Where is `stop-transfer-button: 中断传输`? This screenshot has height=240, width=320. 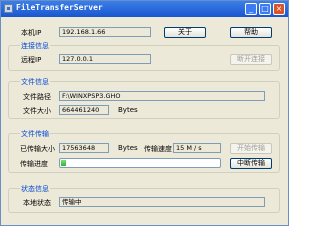 stop-transfer-button: 中断传输 is located at coordinates (251, 163).